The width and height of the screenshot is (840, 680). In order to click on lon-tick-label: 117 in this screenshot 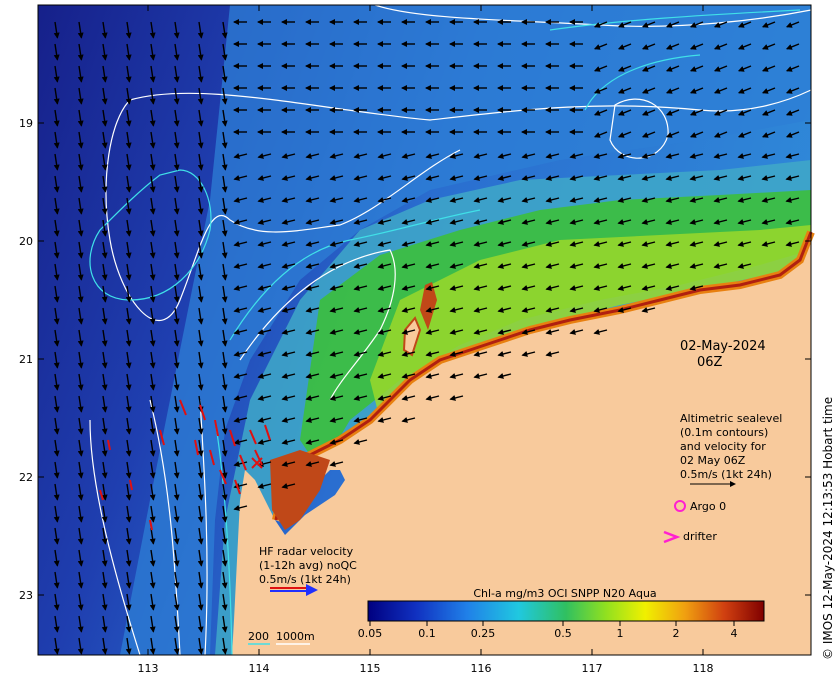, I will do `click(592, 668)`.